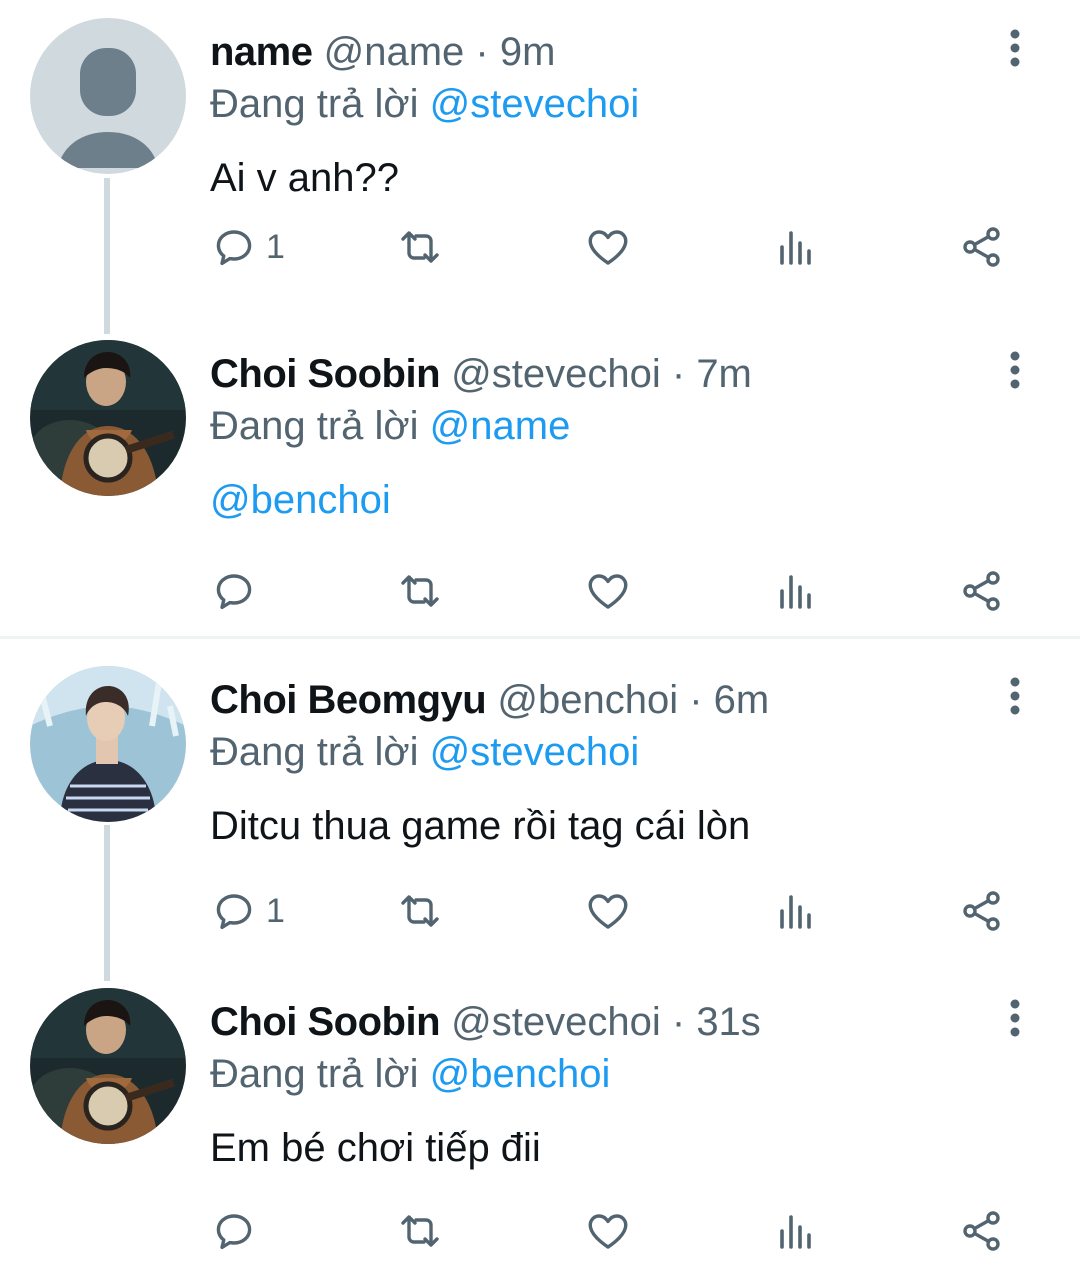  Describe the element at coordinates (261, 52) in the screenshot. I see `display-name: name` at that location.